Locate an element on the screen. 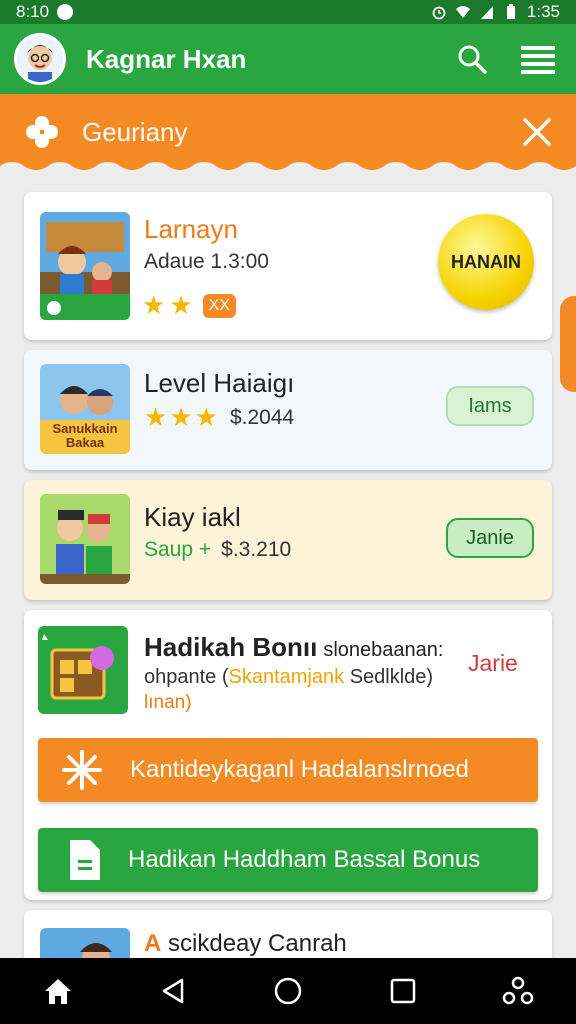  nav-extra-button is located at coordinates (518, 991).